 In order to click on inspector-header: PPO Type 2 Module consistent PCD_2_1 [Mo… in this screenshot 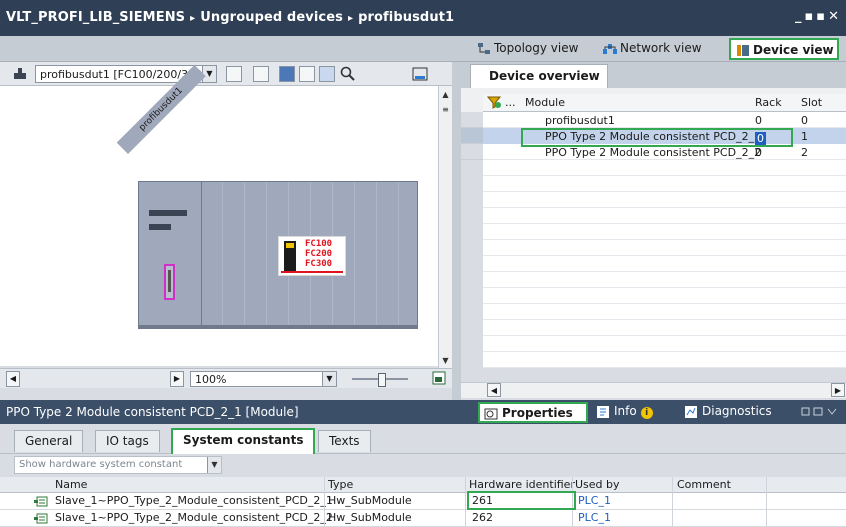, I will do `click(423, 412)`.